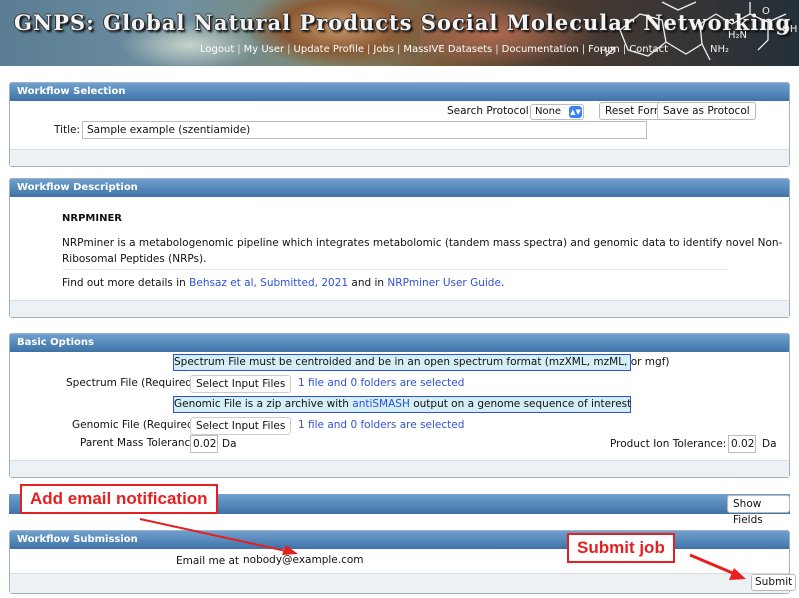 The height and width of the screenshot is (598, 799). What do you see at coordinates (381, 383) in the screenshot?
I see `spectrum-file-status: 1 file and 0 folders are selected` at bounding box center [381, 383].